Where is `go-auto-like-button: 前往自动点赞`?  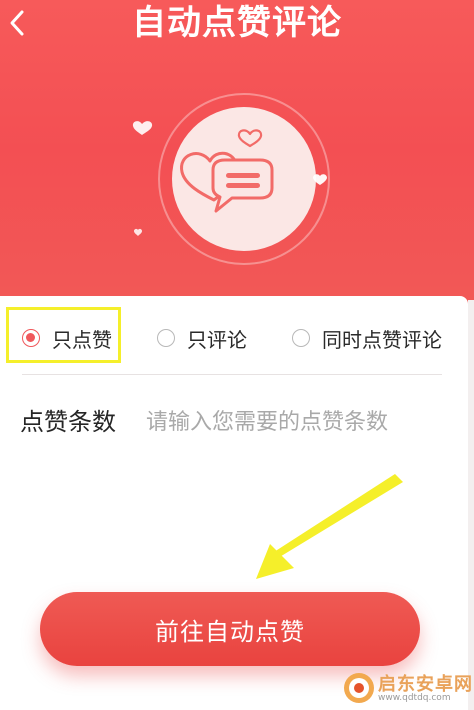
go-auto-like-button: 前往自动点赞 is located at coordinates (230, 629).